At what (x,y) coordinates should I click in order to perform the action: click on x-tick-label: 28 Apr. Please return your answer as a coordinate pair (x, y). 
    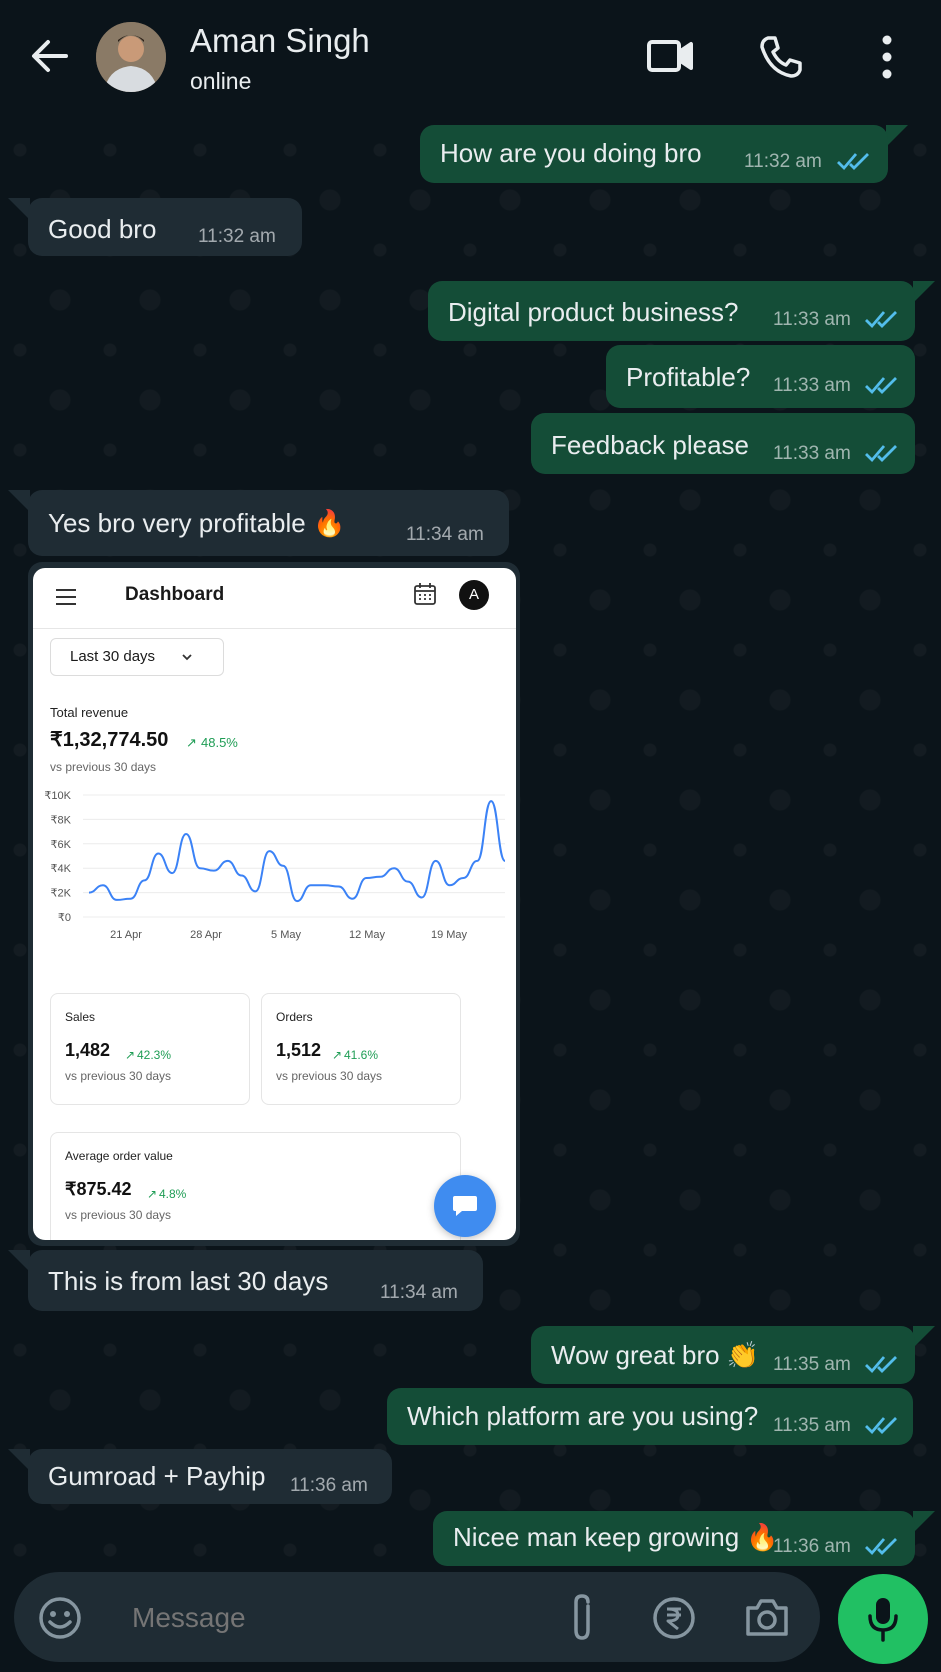
    Looking at the image, I should click on (206, 935).